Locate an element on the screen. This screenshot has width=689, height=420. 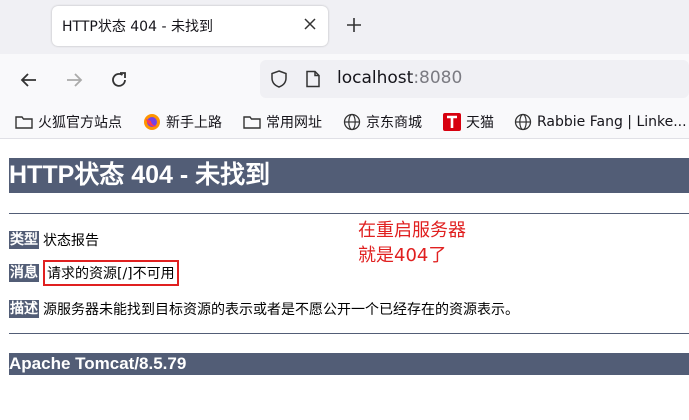
back-button is located at coordinates (29, 80).